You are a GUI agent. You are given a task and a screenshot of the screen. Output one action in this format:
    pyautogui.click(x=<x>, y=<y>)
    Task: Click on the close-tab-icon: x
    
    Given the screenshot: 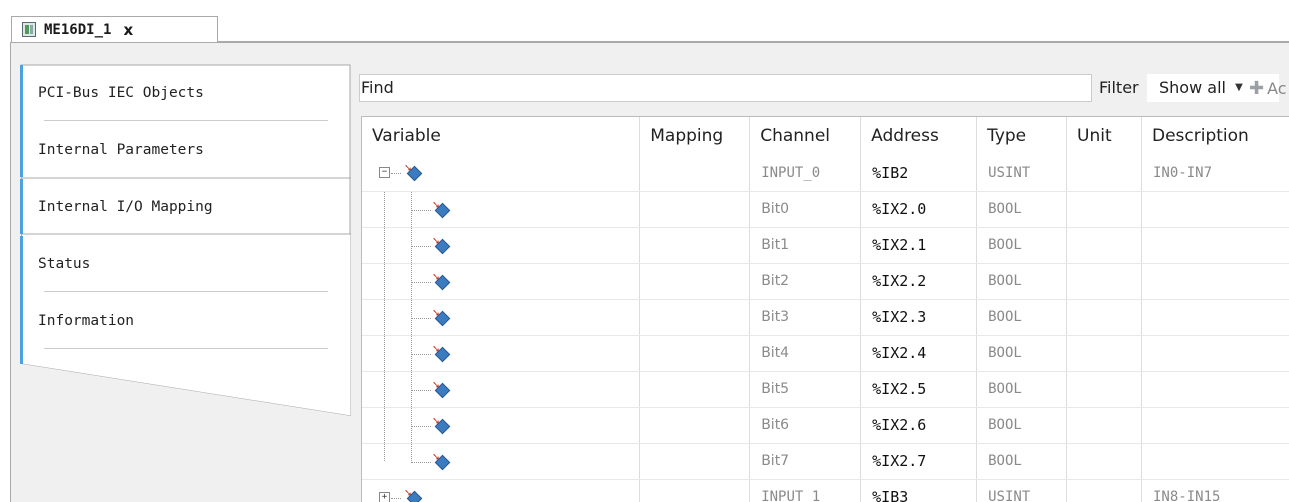 What is the action you would take?
    pyautogui.click(x=128, y=30)
    